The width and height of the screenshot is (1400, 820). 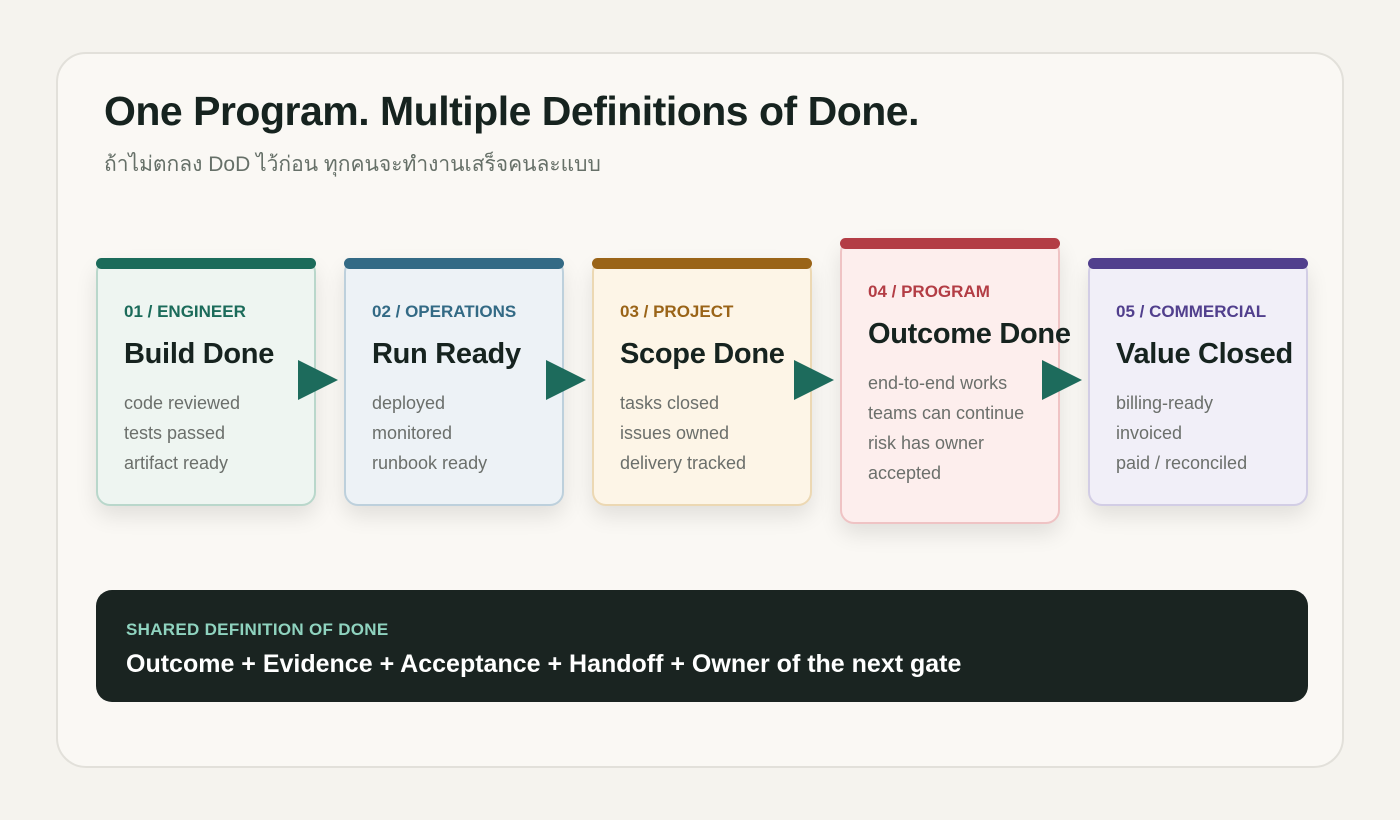 I want to click on card-title: Outcome Done, so click(x=969, y=334).